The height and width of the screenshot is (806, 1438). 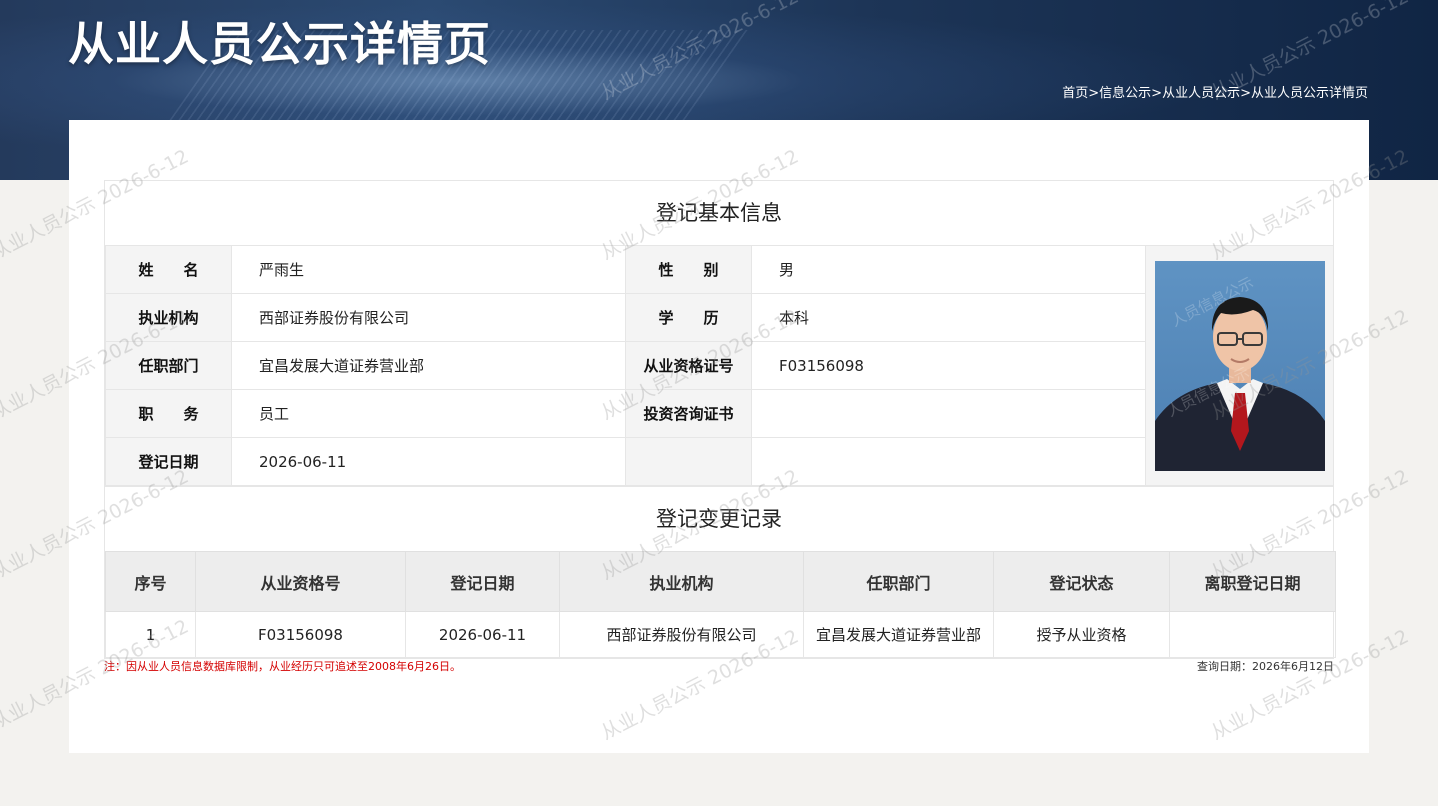 I want to click on table-cell: 宜昌发展大道证券营业部, so click(x=898, y=634).